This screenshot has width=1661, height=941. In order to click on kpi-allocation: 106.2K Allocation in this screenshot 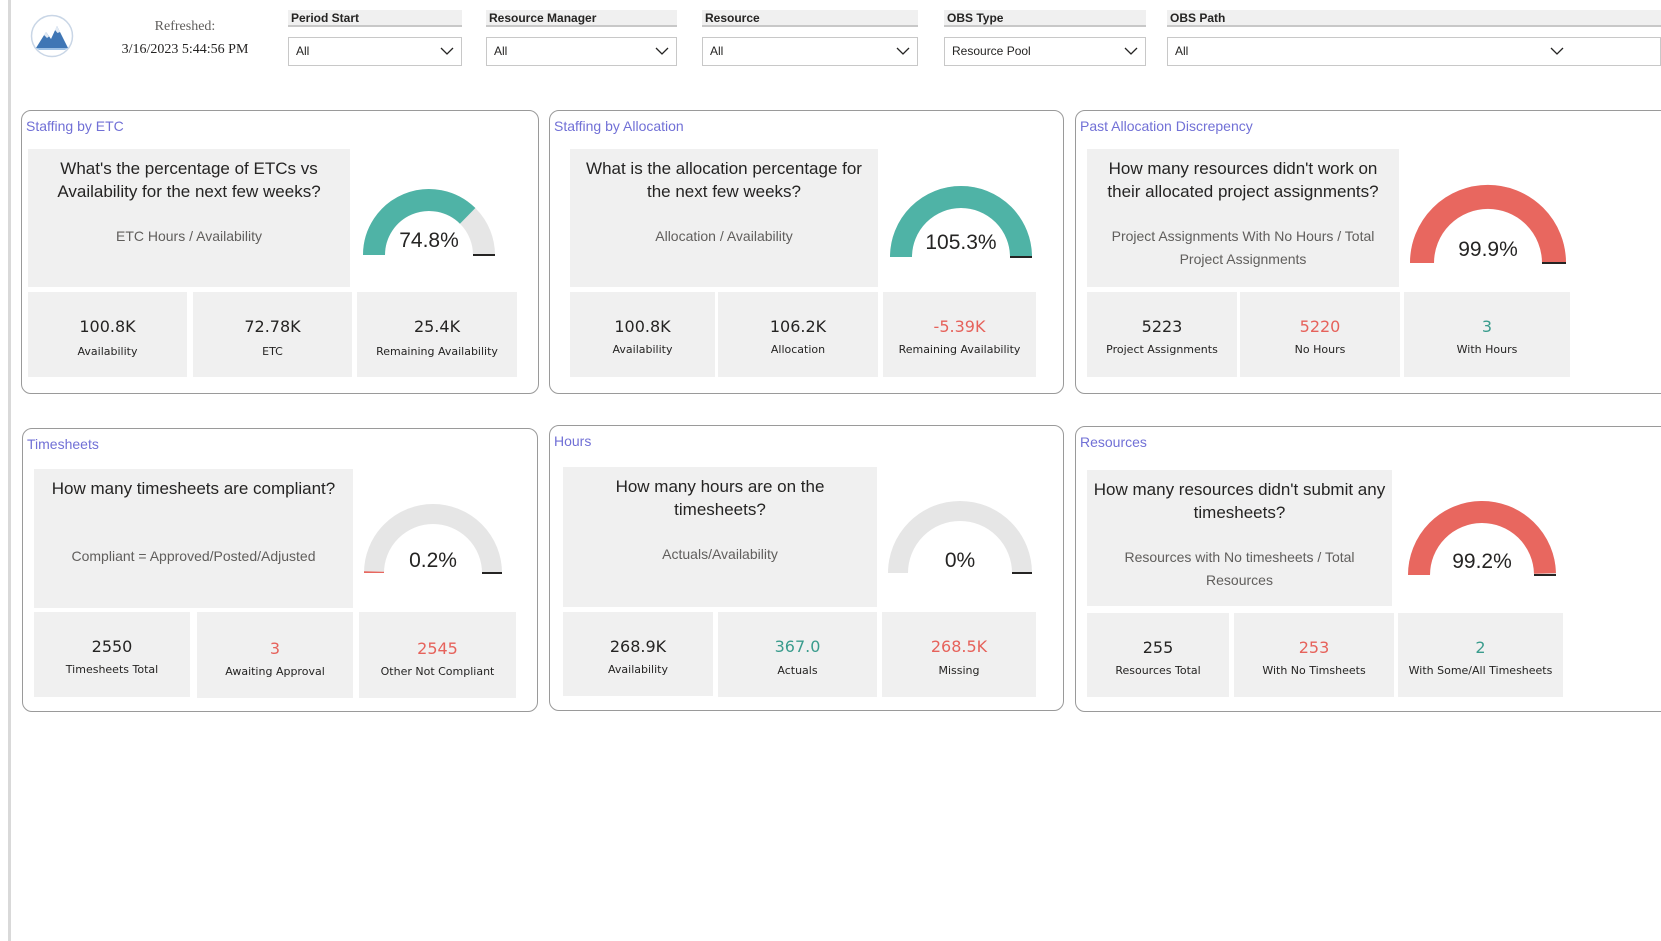, I will do `click(798, 334)`.